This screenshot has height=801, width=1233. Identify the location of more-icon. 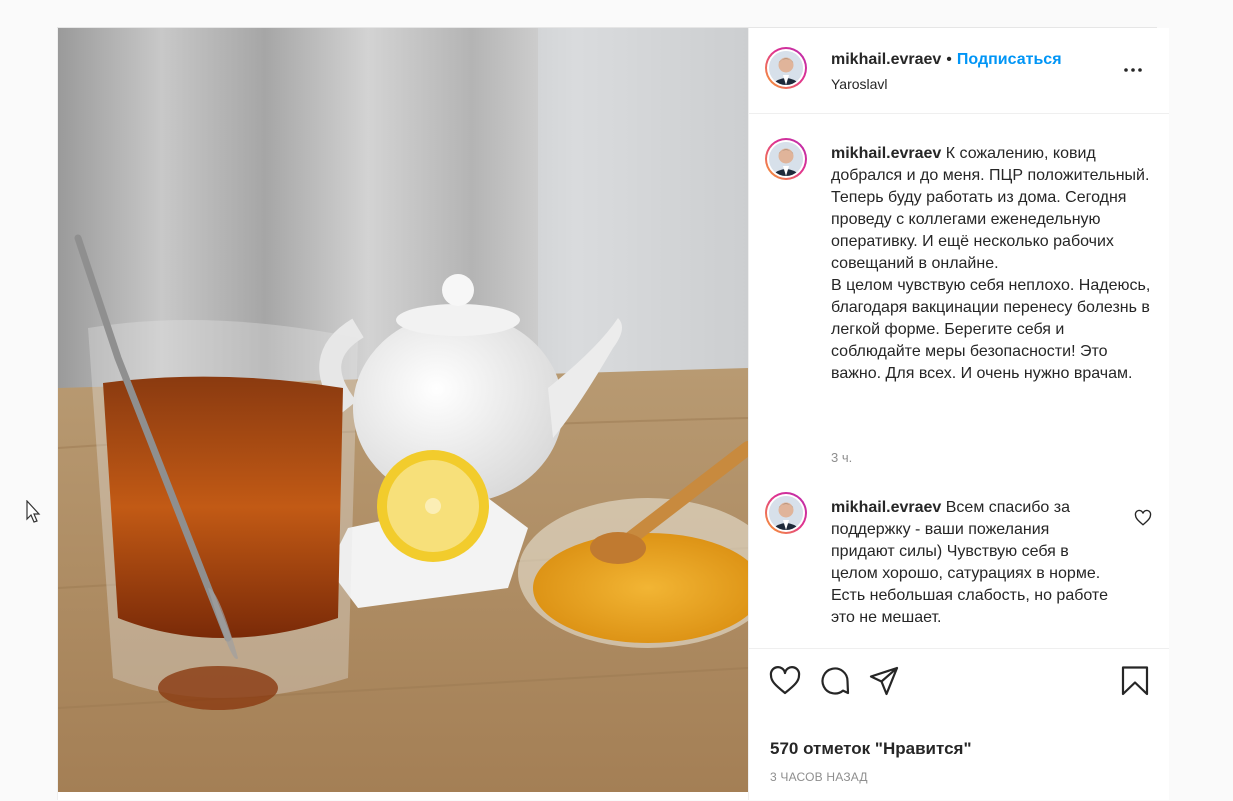
(1133, 70).